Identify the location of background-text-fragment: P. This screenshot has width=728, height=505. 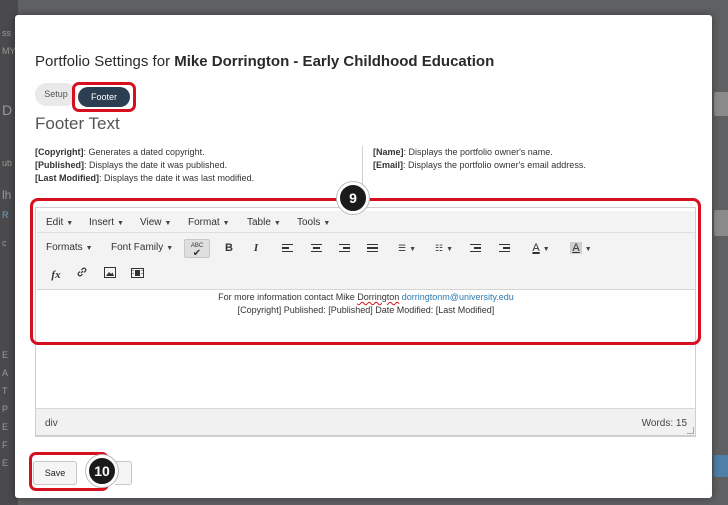
(5, 409).